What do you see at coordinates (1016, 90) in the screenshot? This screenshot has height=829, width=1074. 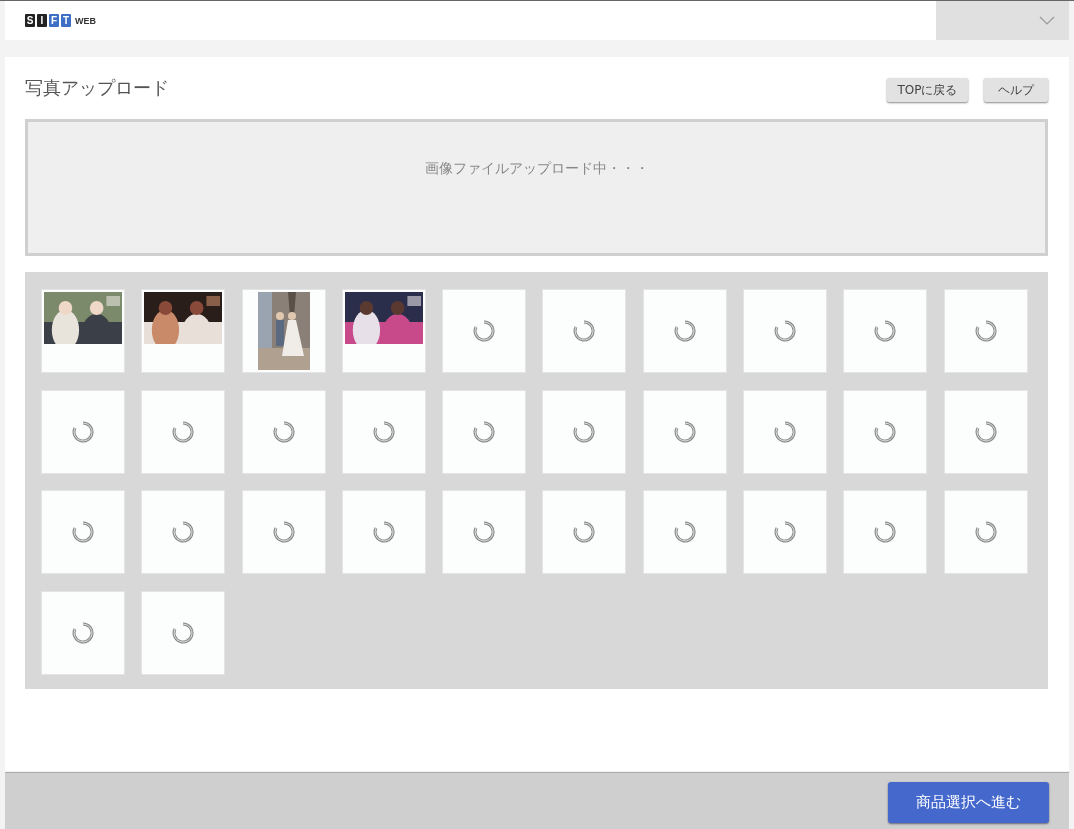 I see `header-button: ヘルプ` at bounding box center [1016, 90].